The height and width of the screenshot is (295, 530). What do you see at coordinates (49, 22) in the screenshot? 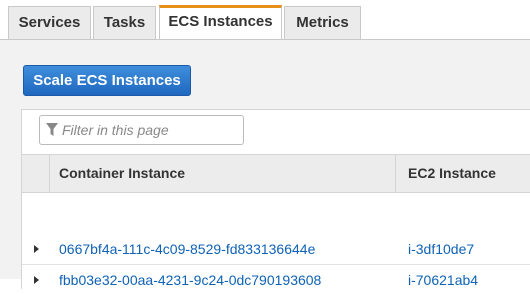
I see `tab-services: Services` at bounding box center [49, 22].